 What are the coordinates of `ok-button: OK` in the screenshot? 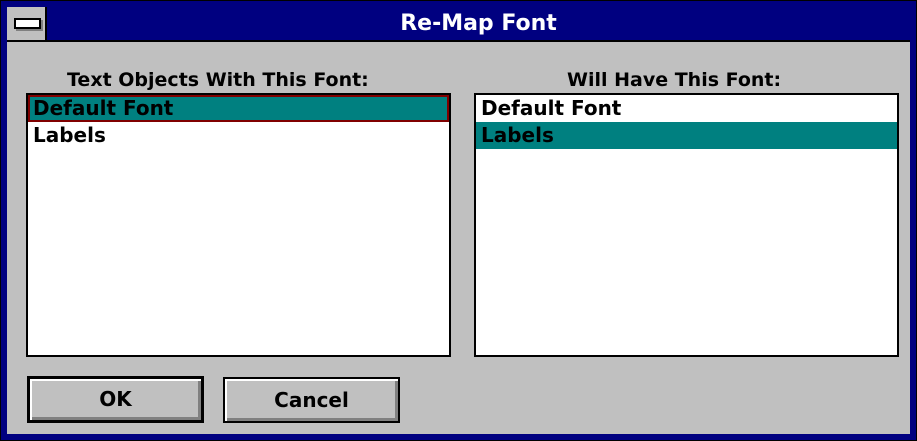 It's located at (115, 399).